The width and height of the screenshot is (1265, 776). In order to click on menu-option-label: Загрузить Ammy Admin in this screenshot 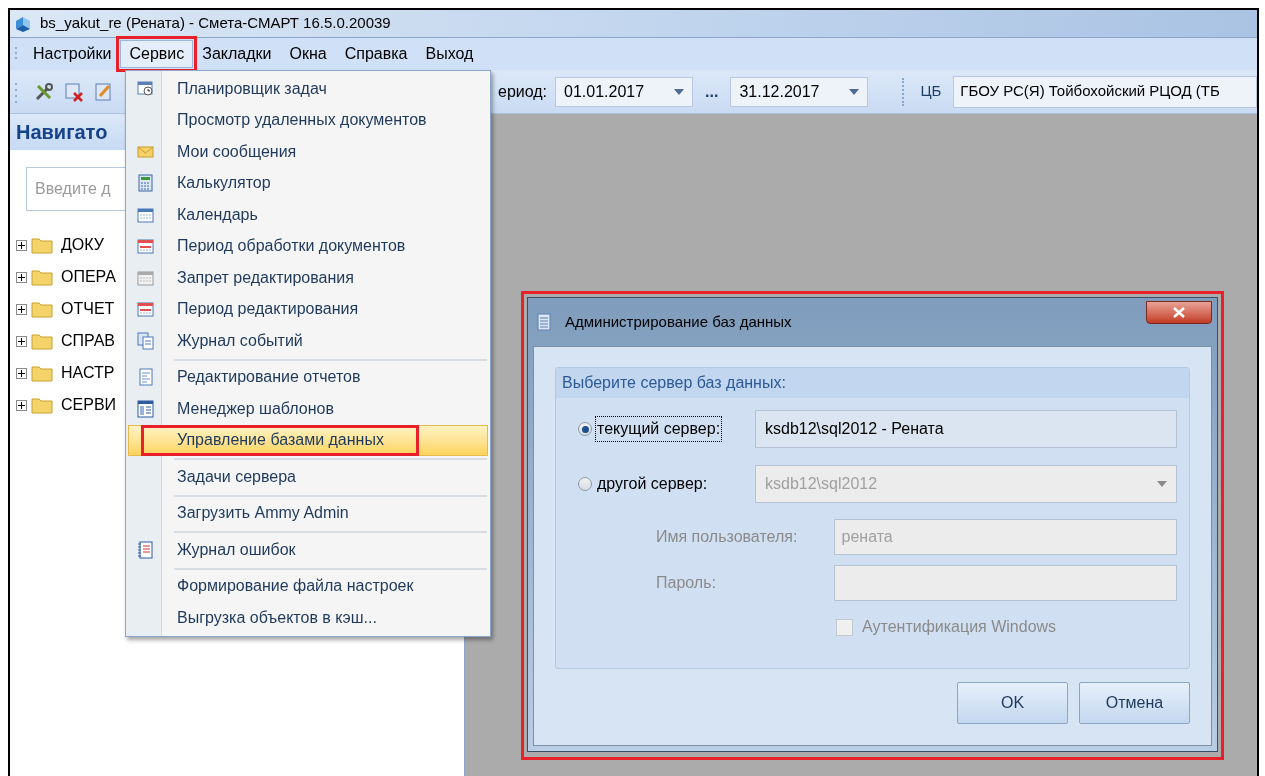, I will do `click(263, 513)`.